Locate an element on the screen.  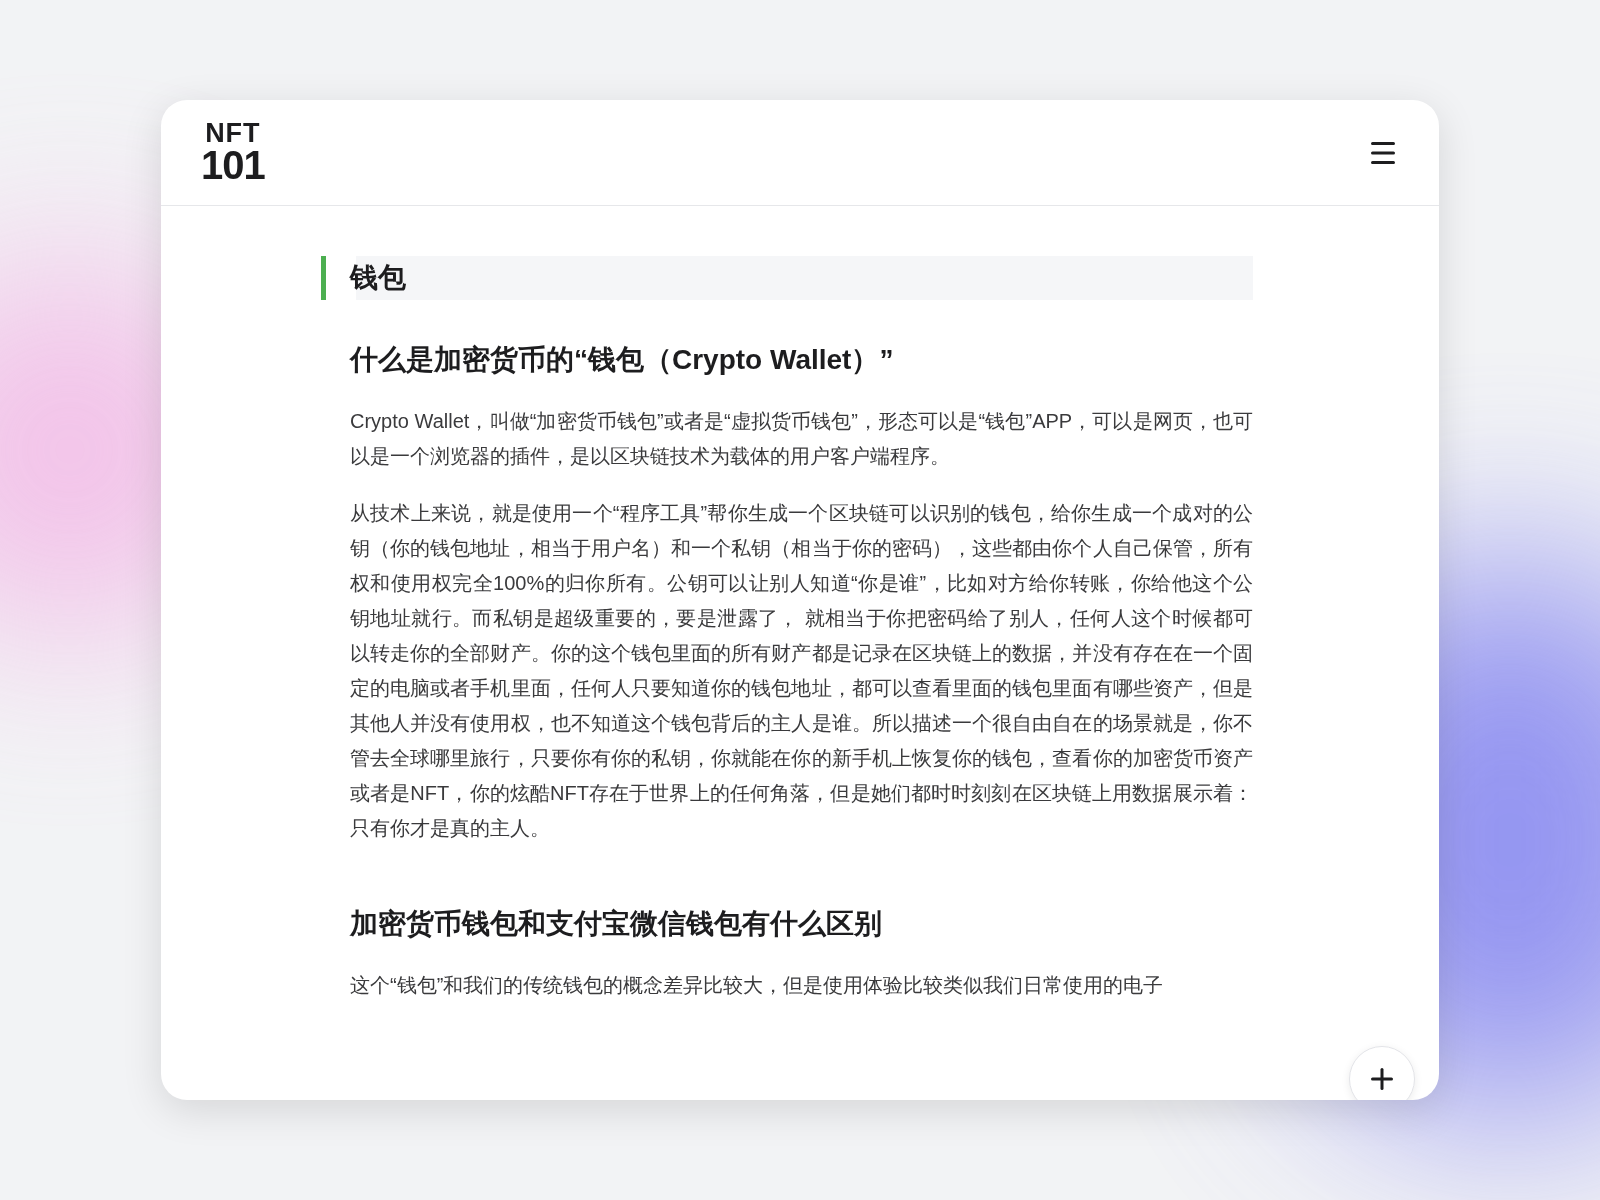
plus-icon is located at coordinates (1382, 1079).